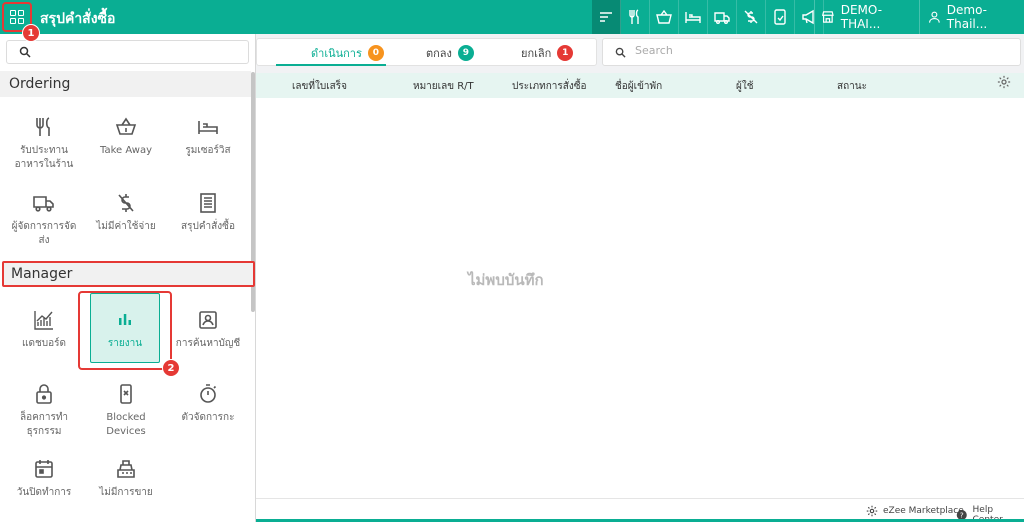 The width and height of the screenshot is (1024, 522). I want to click on calendar-icon, so click(44, 469).